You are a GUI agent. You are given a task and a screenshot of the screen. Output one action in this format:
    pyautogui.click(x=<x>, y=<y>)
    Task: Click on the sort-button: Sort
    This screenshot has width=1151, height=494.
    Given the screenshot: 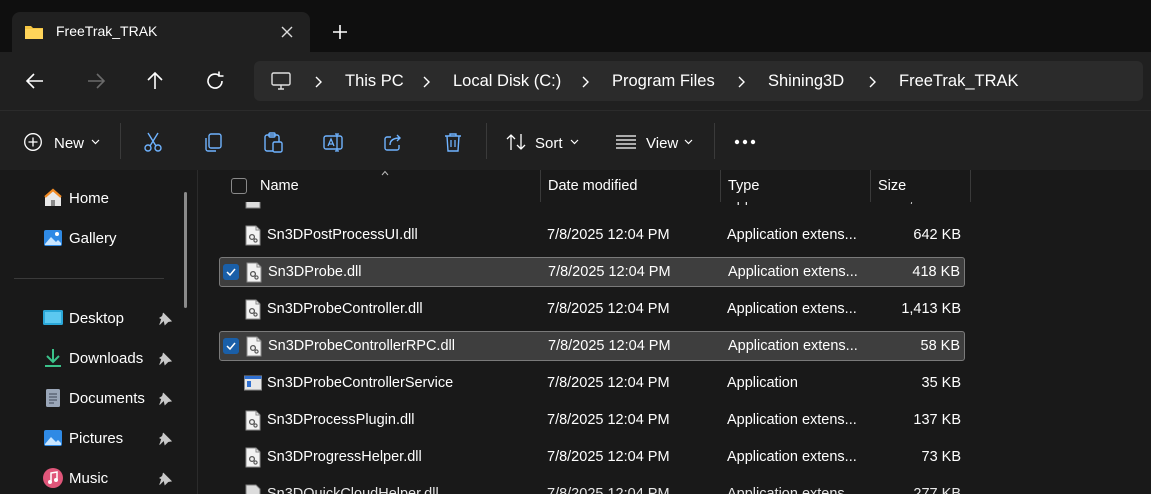 What is the action you would take?
    pyautogui.click(x=543, y=141)
    